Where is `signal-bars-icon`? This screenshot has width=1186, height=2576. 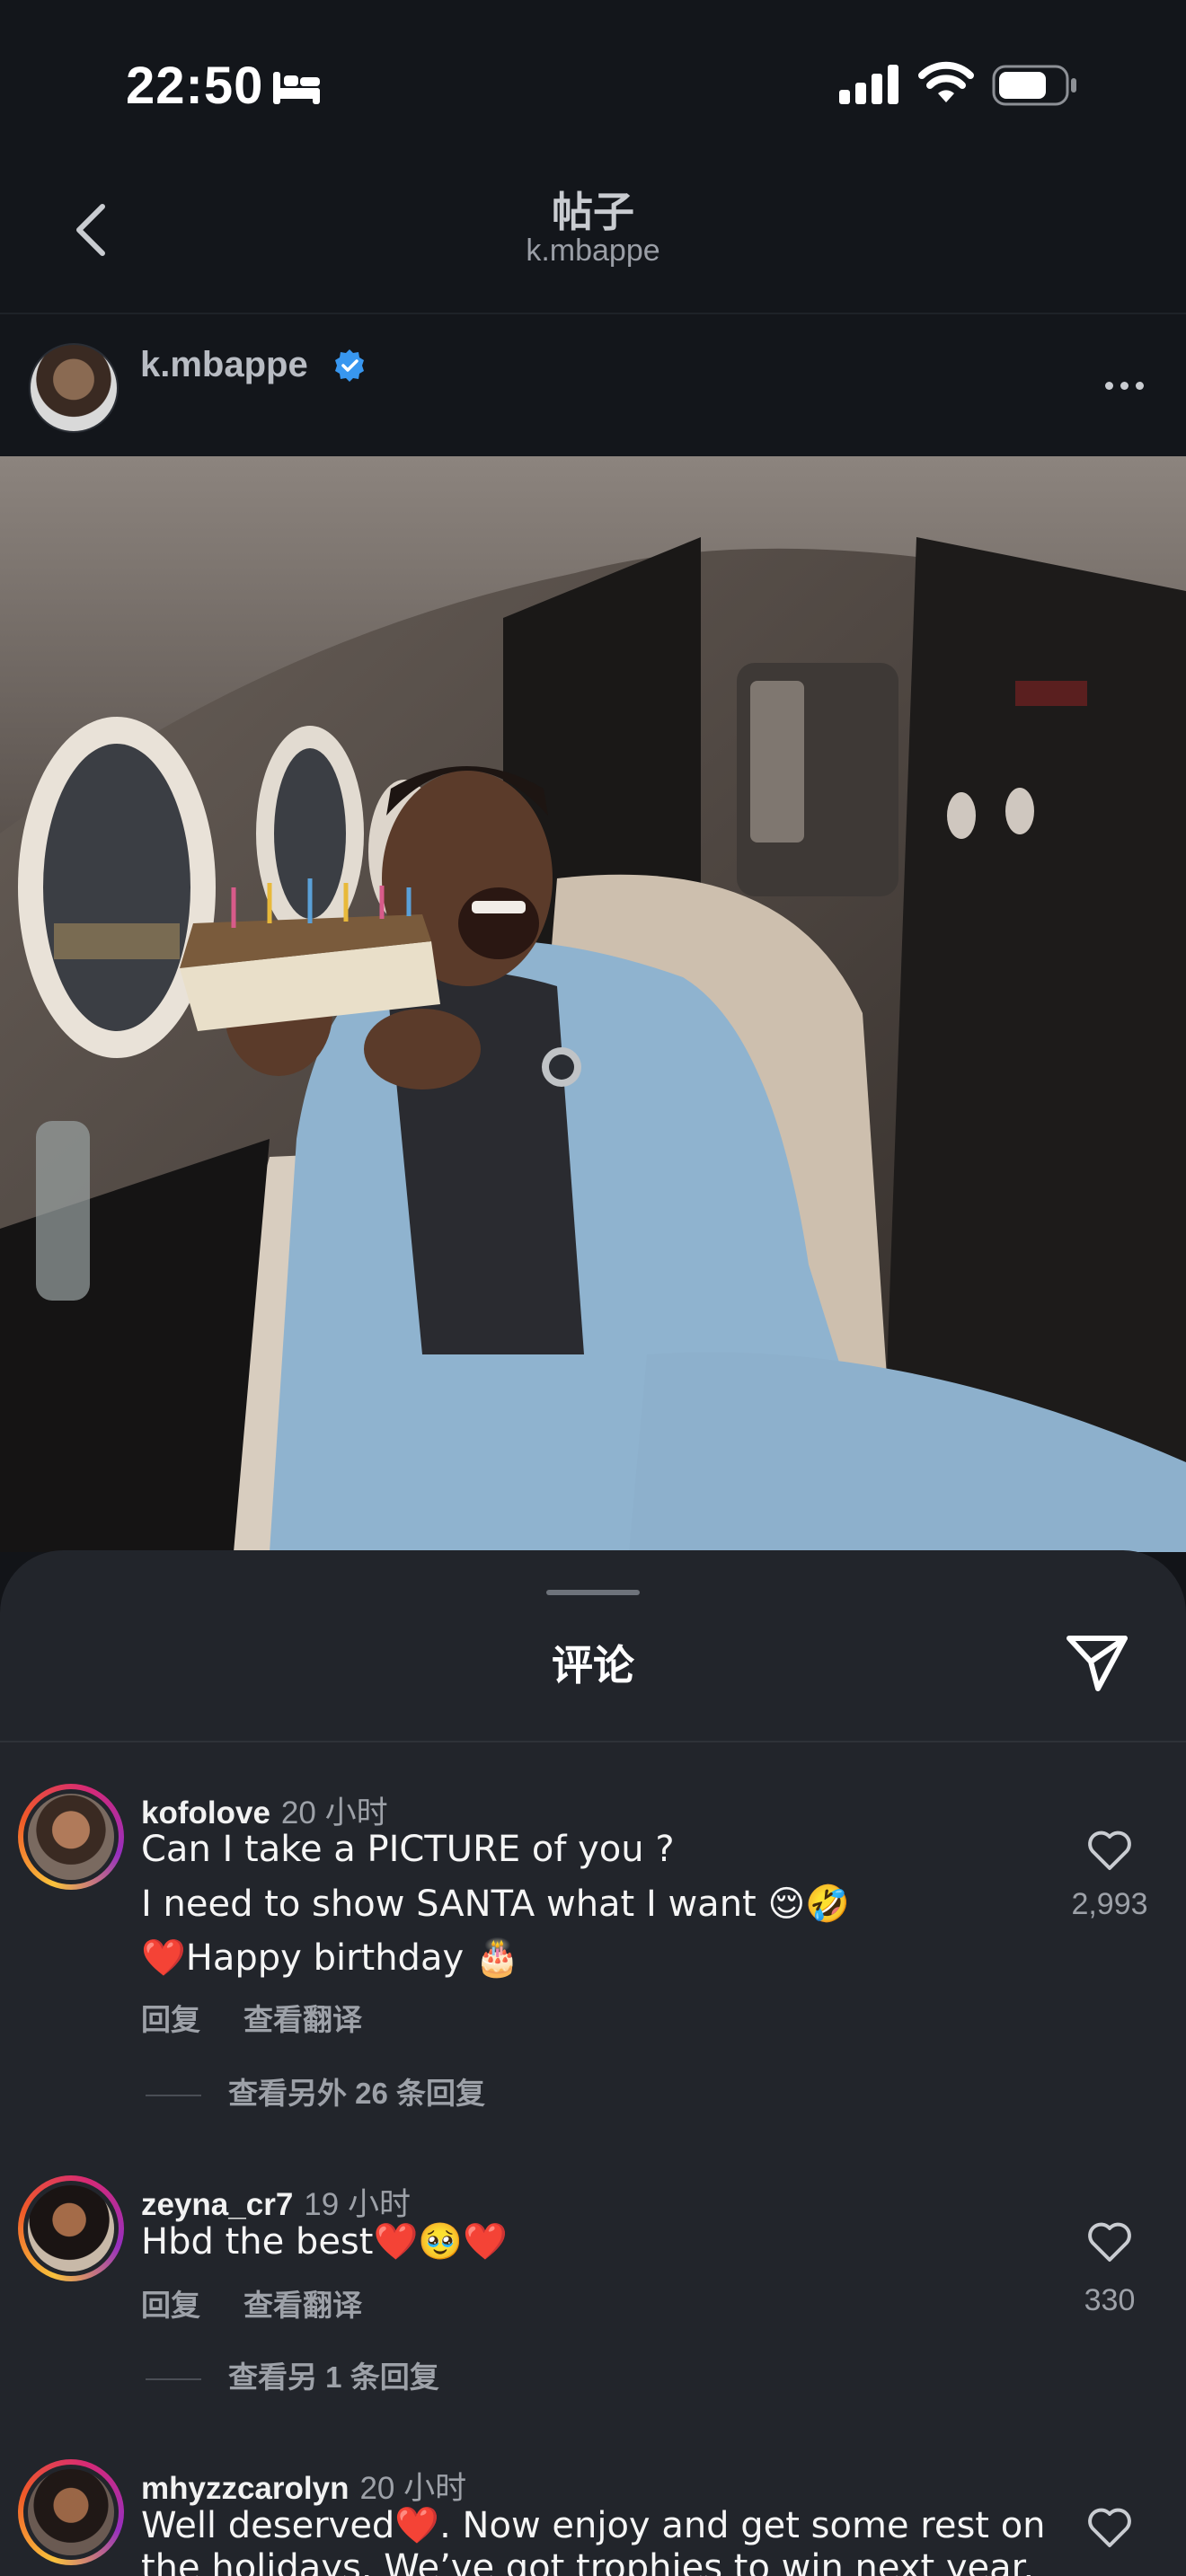
signal-bars-icon is located at coordinates (868, 84).